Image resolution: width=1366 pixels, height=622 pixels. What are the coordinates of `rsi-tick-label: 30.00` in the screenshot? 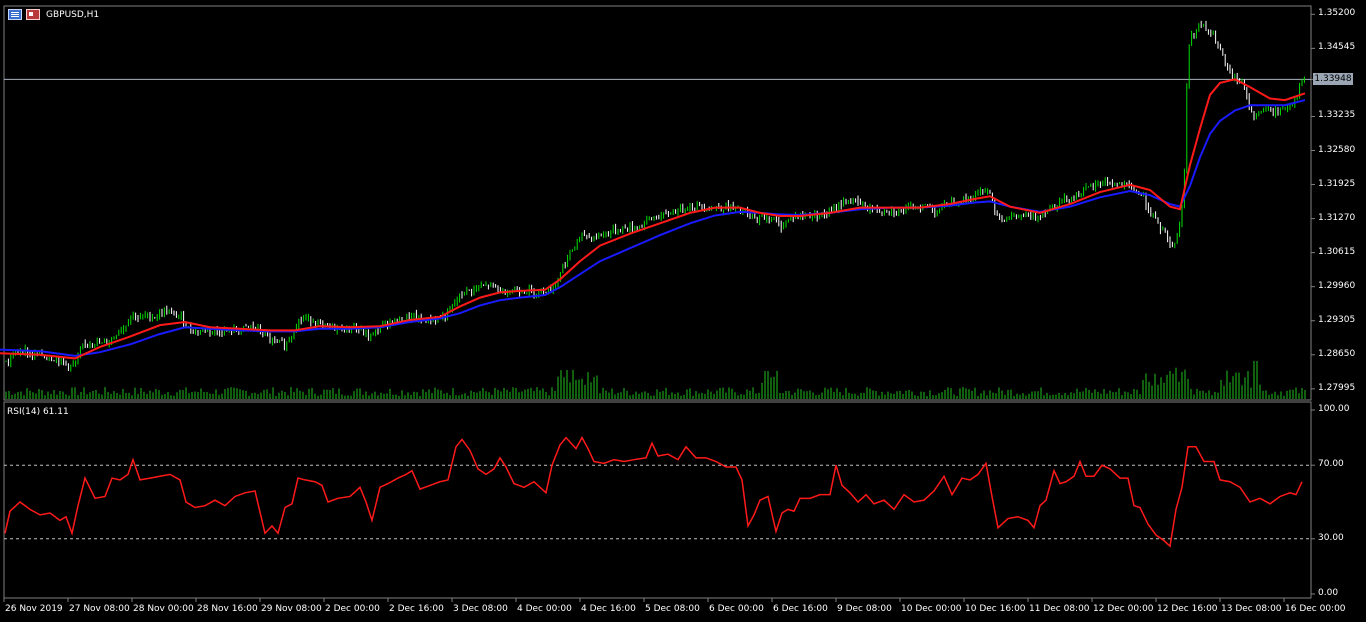 It's located at (1331, 537).